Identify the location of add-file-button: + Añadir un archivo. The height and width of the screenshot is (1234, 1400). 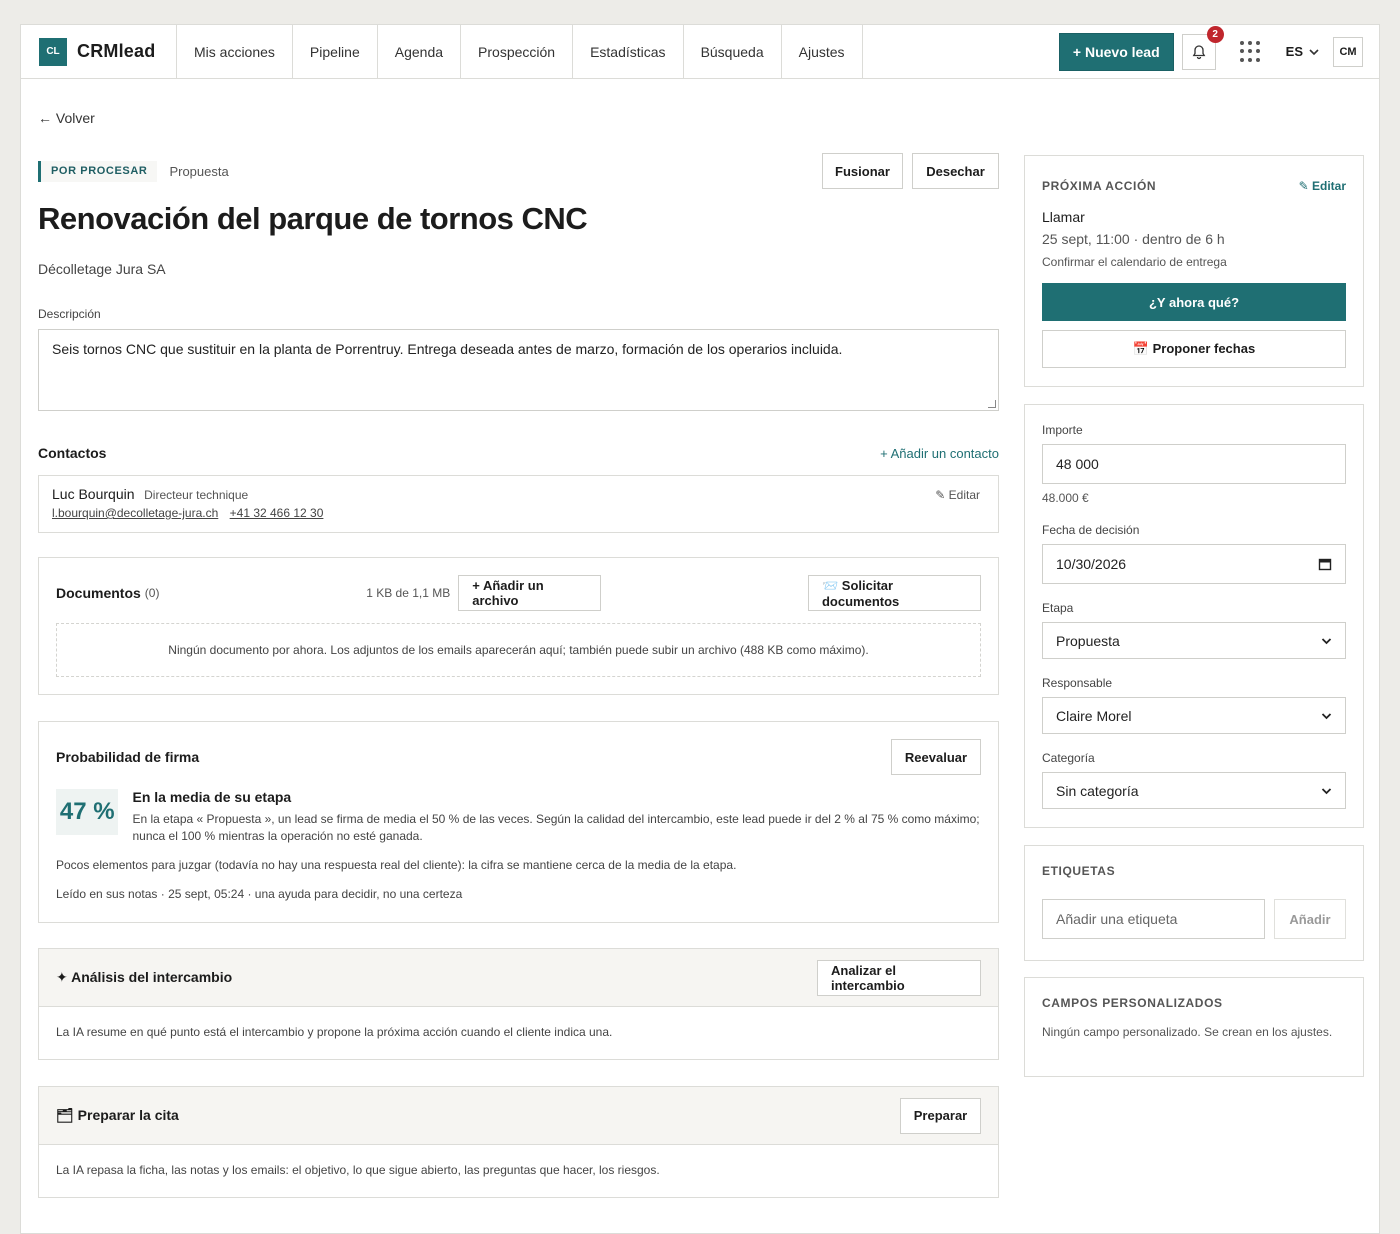
(530, 593).